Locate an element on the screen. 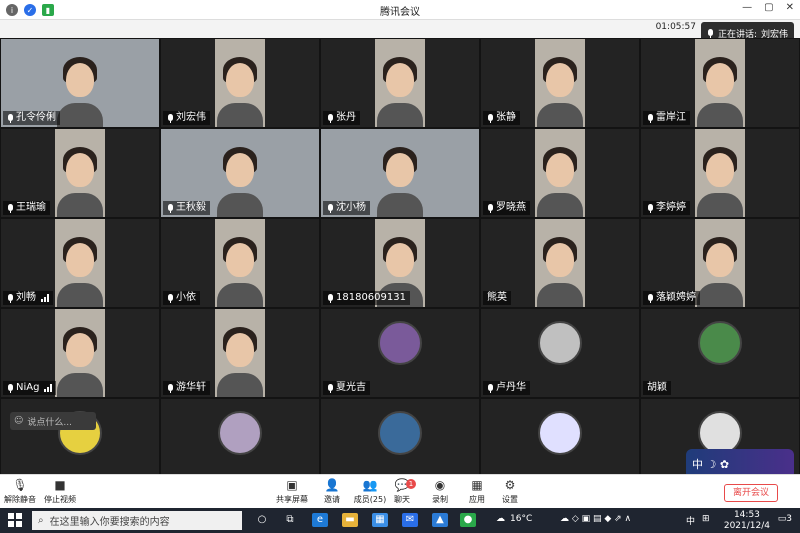 The width and height of the screenshot is (800, 533). emoji-icon: ☺ is located at coordinates (18, 421).